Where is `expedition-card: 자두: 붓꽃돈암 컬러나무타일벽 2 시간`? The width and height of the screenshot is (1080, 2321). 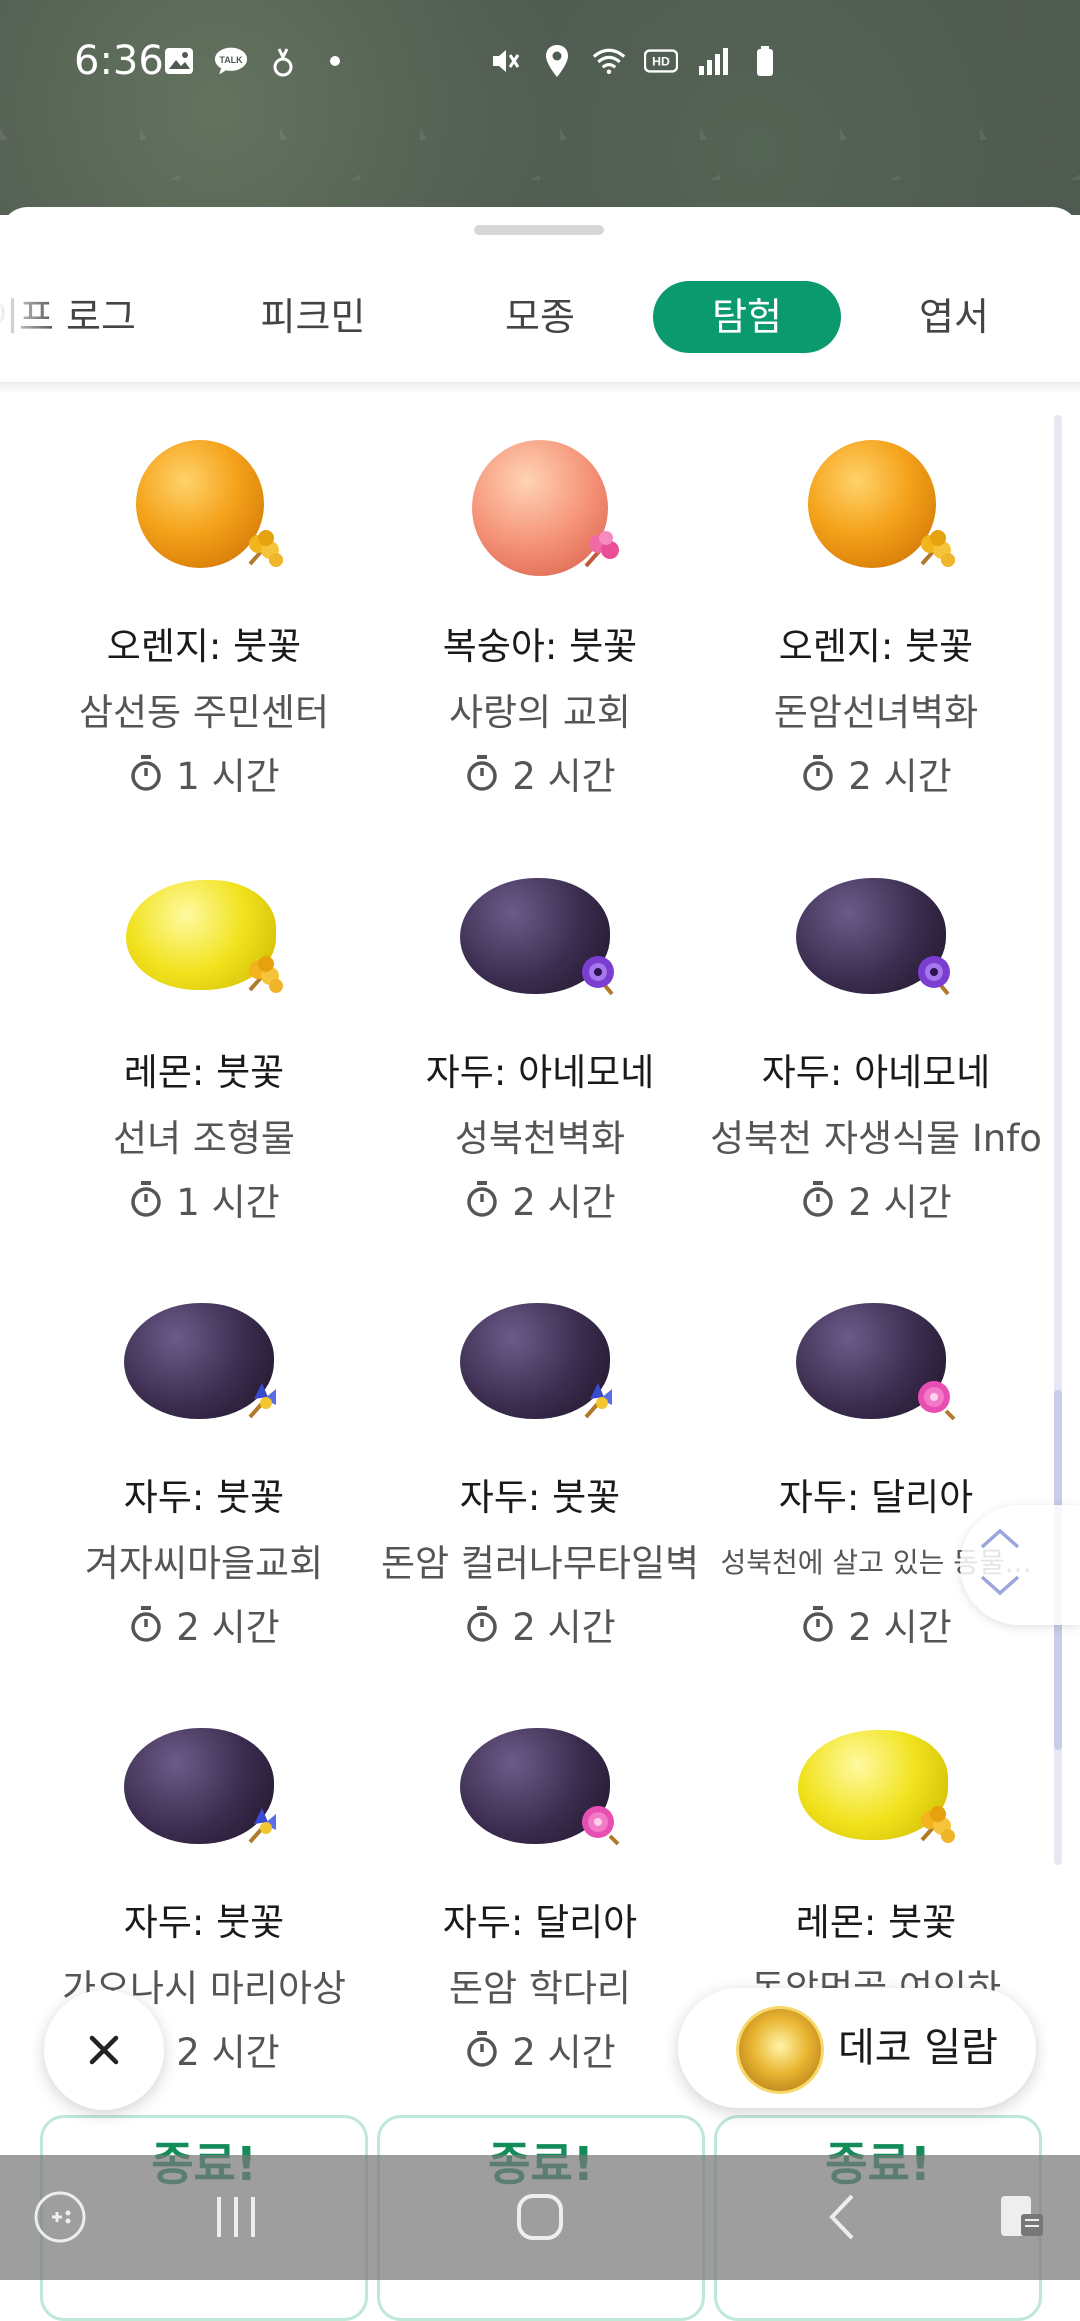 expedition-card: 자두: 붓꽃돈암 컬러나무타일벽 2 시간 is located at coordinates (540, 1481).